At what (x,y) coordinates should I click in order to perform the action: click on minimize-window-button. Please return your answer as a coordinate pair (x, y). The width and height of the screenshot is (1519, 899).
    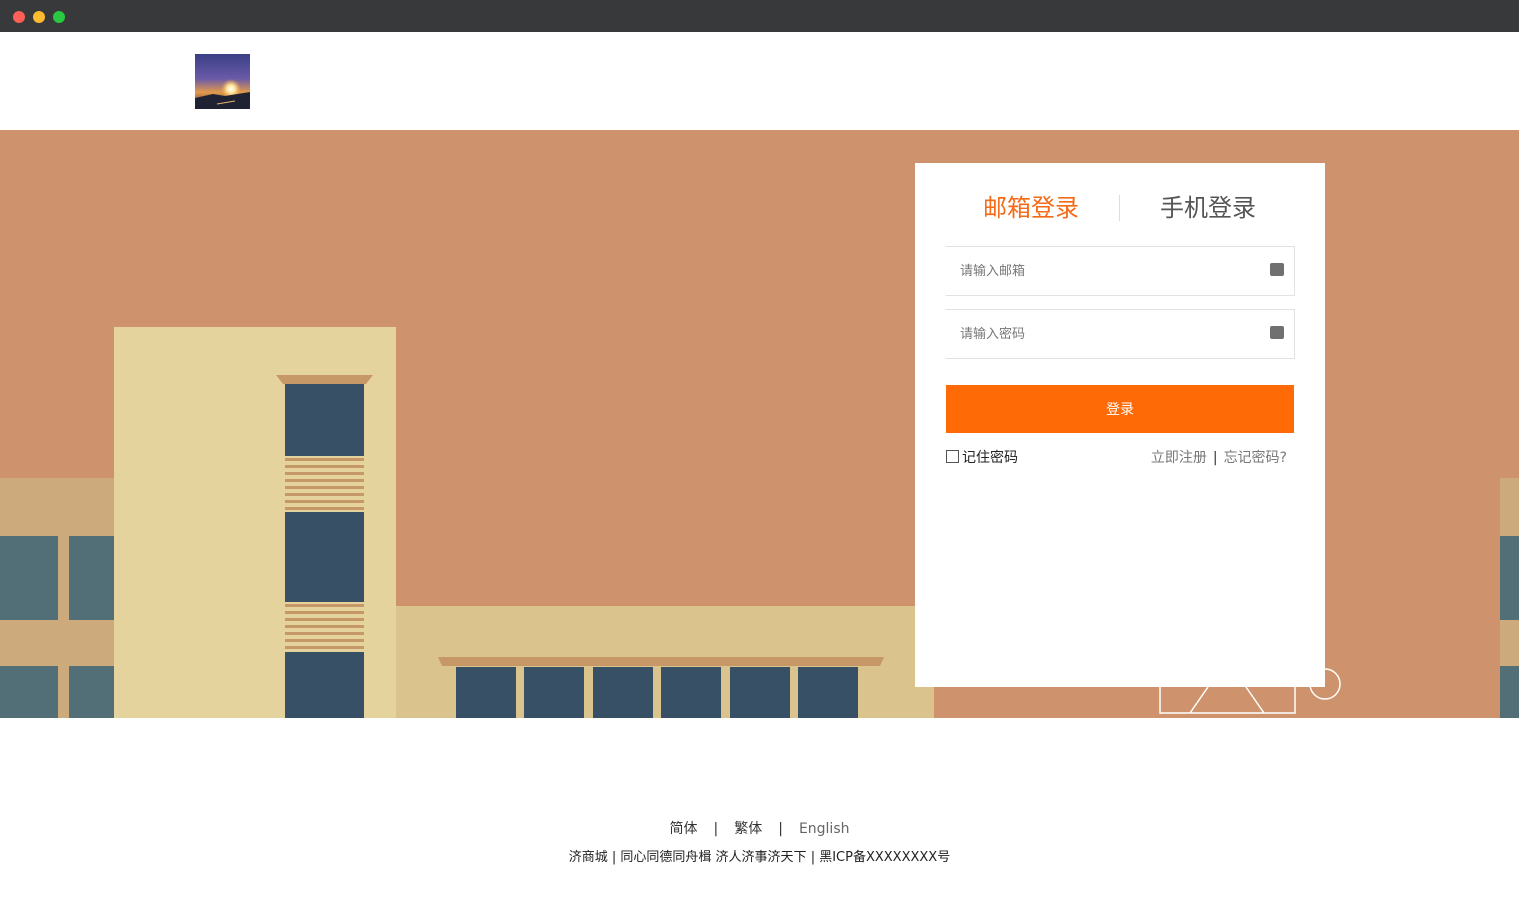
    Looking at the image, I should click on (39, 17).